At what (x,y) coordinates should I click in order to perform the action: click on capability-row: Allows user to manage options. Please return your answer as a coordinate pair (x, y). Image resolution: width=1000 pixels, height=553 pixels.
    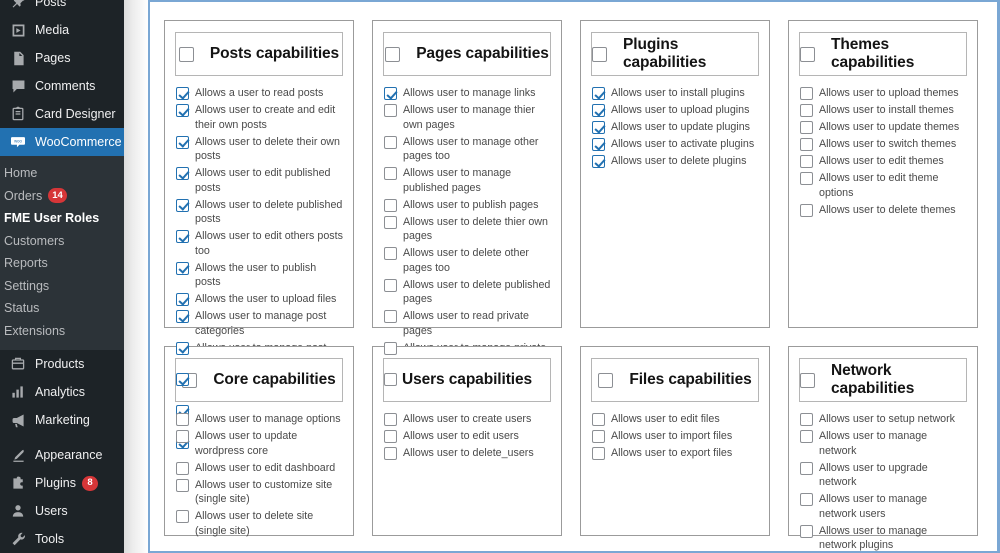
    Looking at the image, I should click on (259, 419).